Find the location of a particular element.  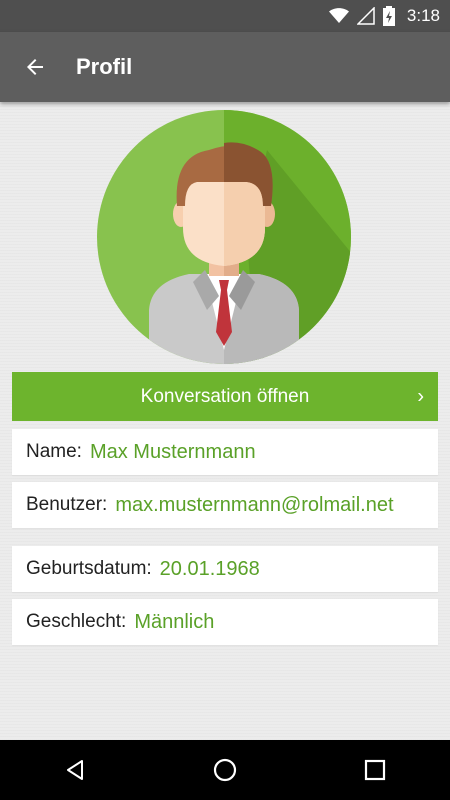

clock: 3:18 is located at coordinates (423, 15).